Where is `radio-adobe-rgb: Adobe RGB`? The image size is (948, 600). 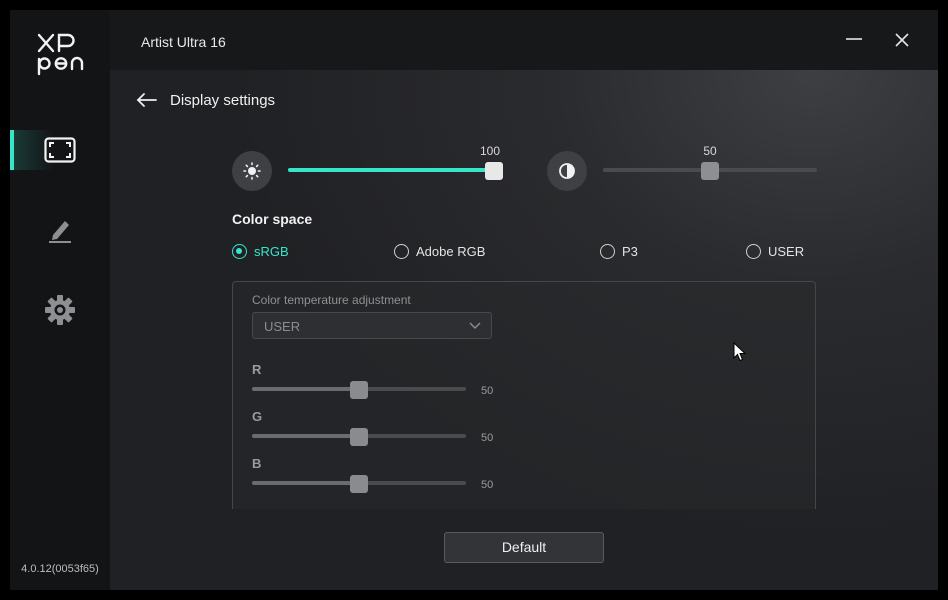 radio-adobe-rgb: Adobe RGB is located at coordinates (439, 251).